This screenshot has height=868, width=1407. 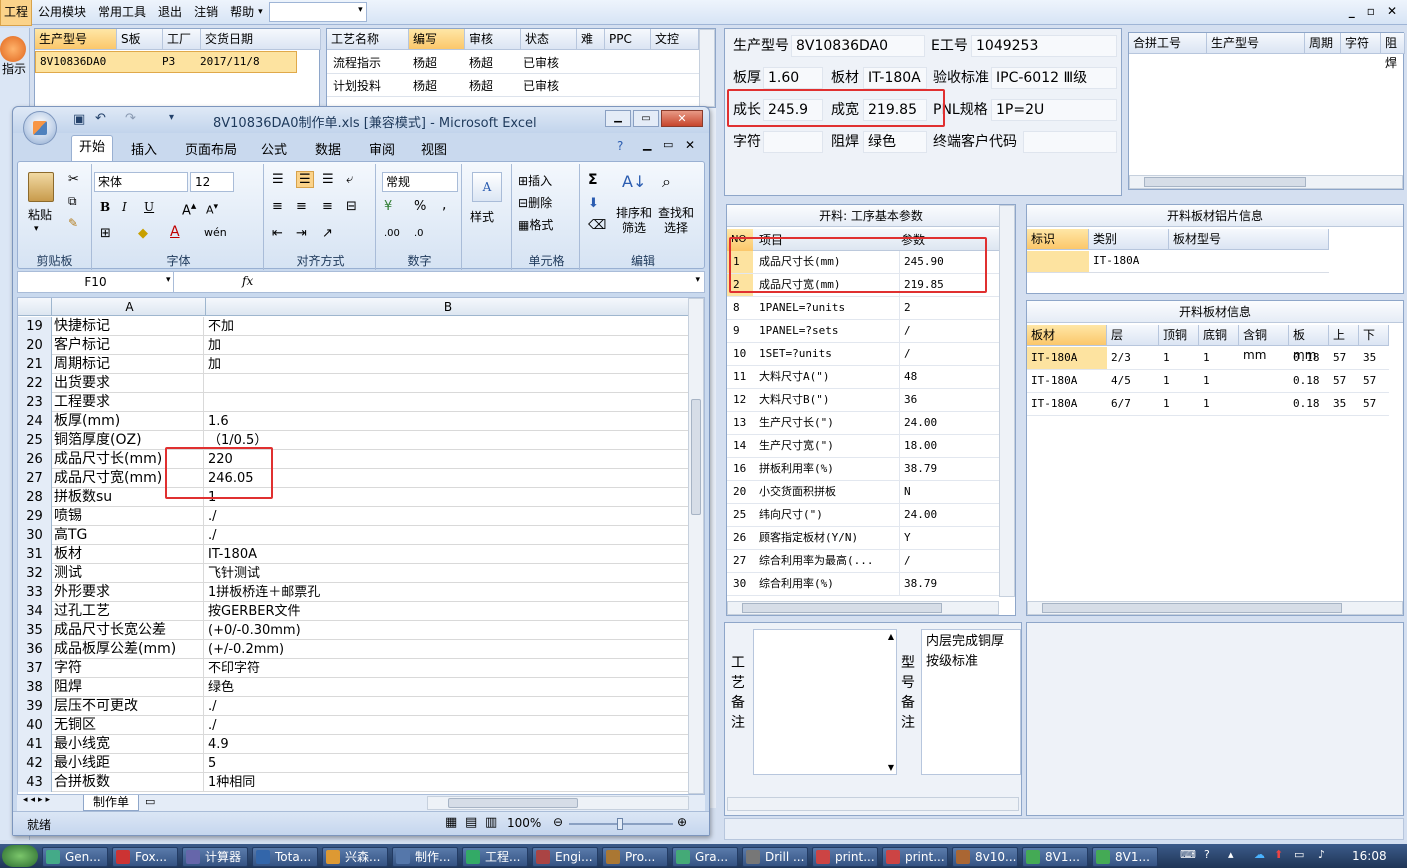 What do you see at coordinates (863, 515) in the screenshot?
I see `params-row: 25 纬向尺寸(") 24.00` at bounding box center [863, 515].